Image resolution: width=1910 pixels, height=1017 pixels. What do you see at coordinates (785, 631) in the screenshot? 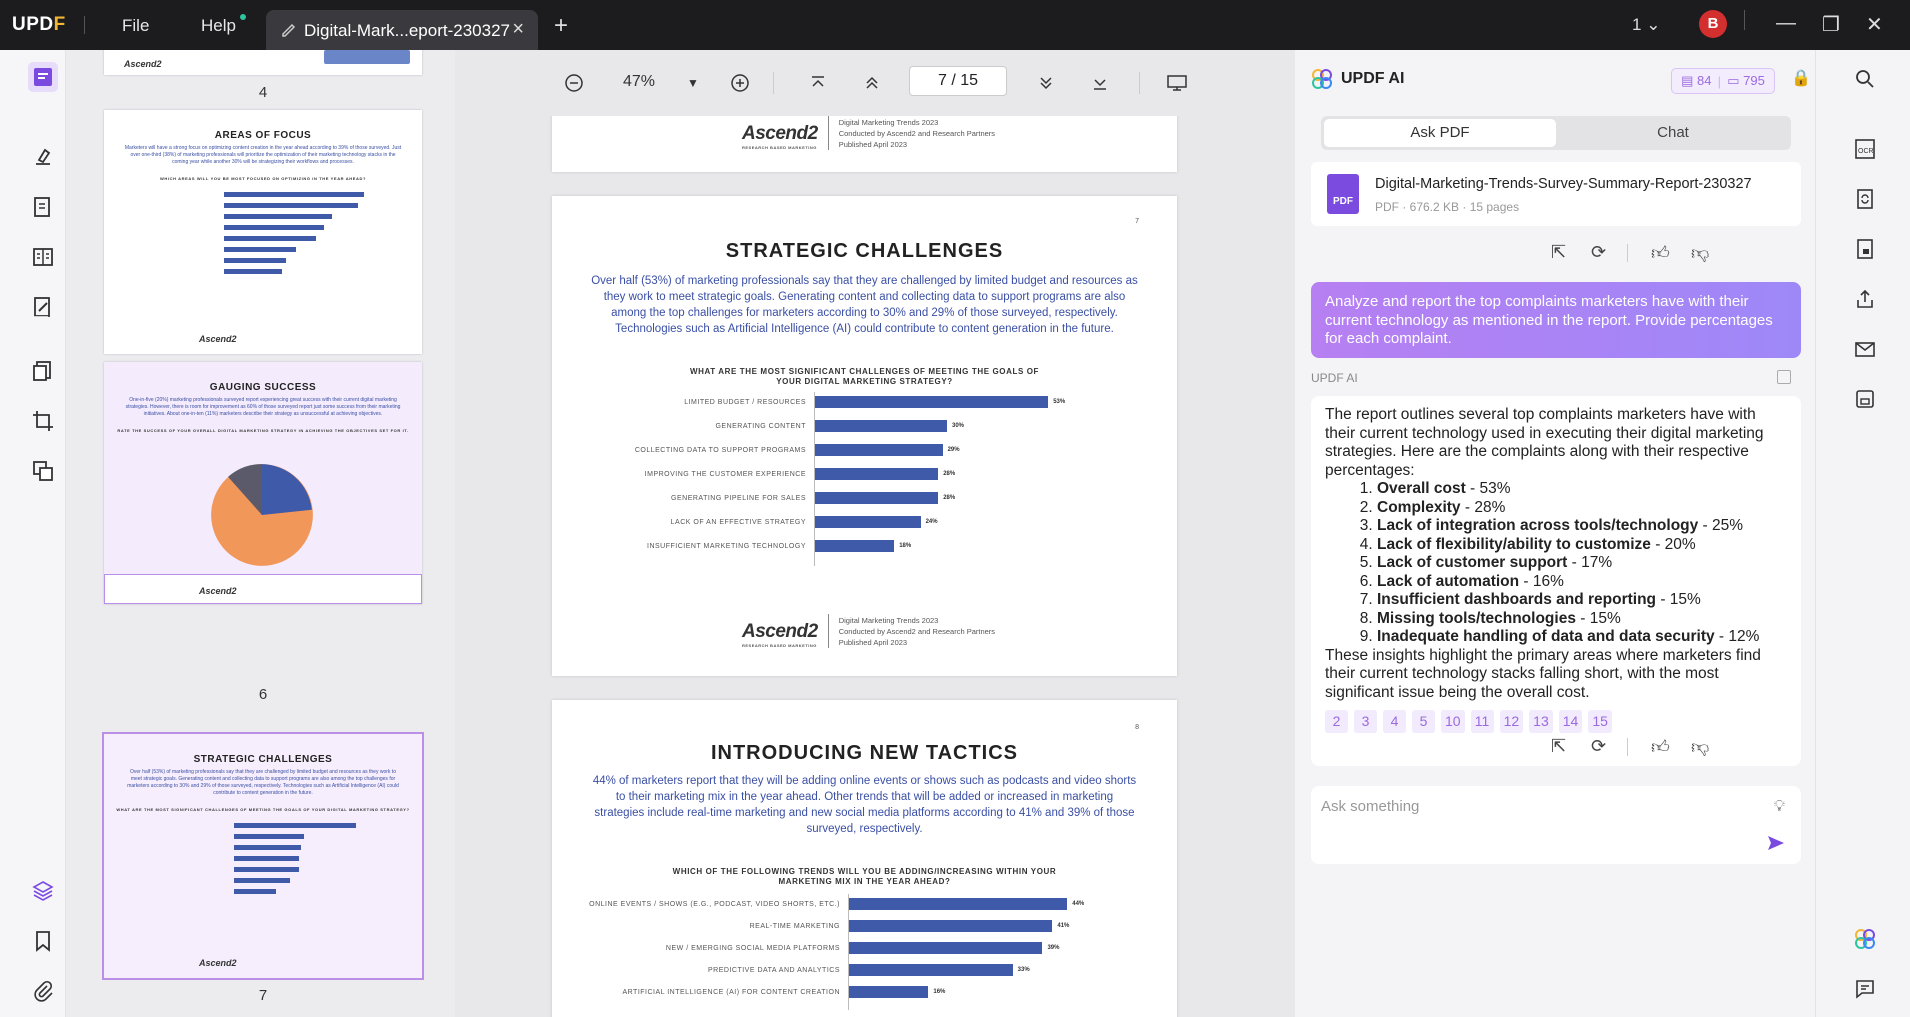
I see `ascend2-logo: Ascend2 RESEARCH BASED MARKETING` at bounding box center [785, 631].